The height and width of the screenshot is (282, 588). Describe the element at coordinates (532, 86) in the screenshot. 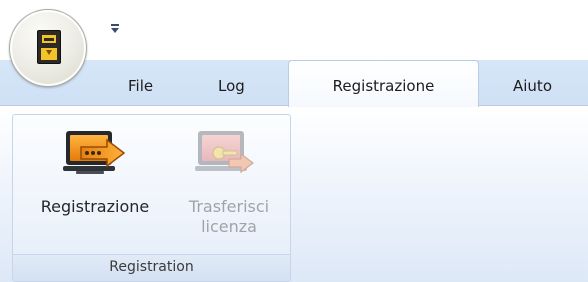

I see `tab-aiuto: Aiuto` at that location.